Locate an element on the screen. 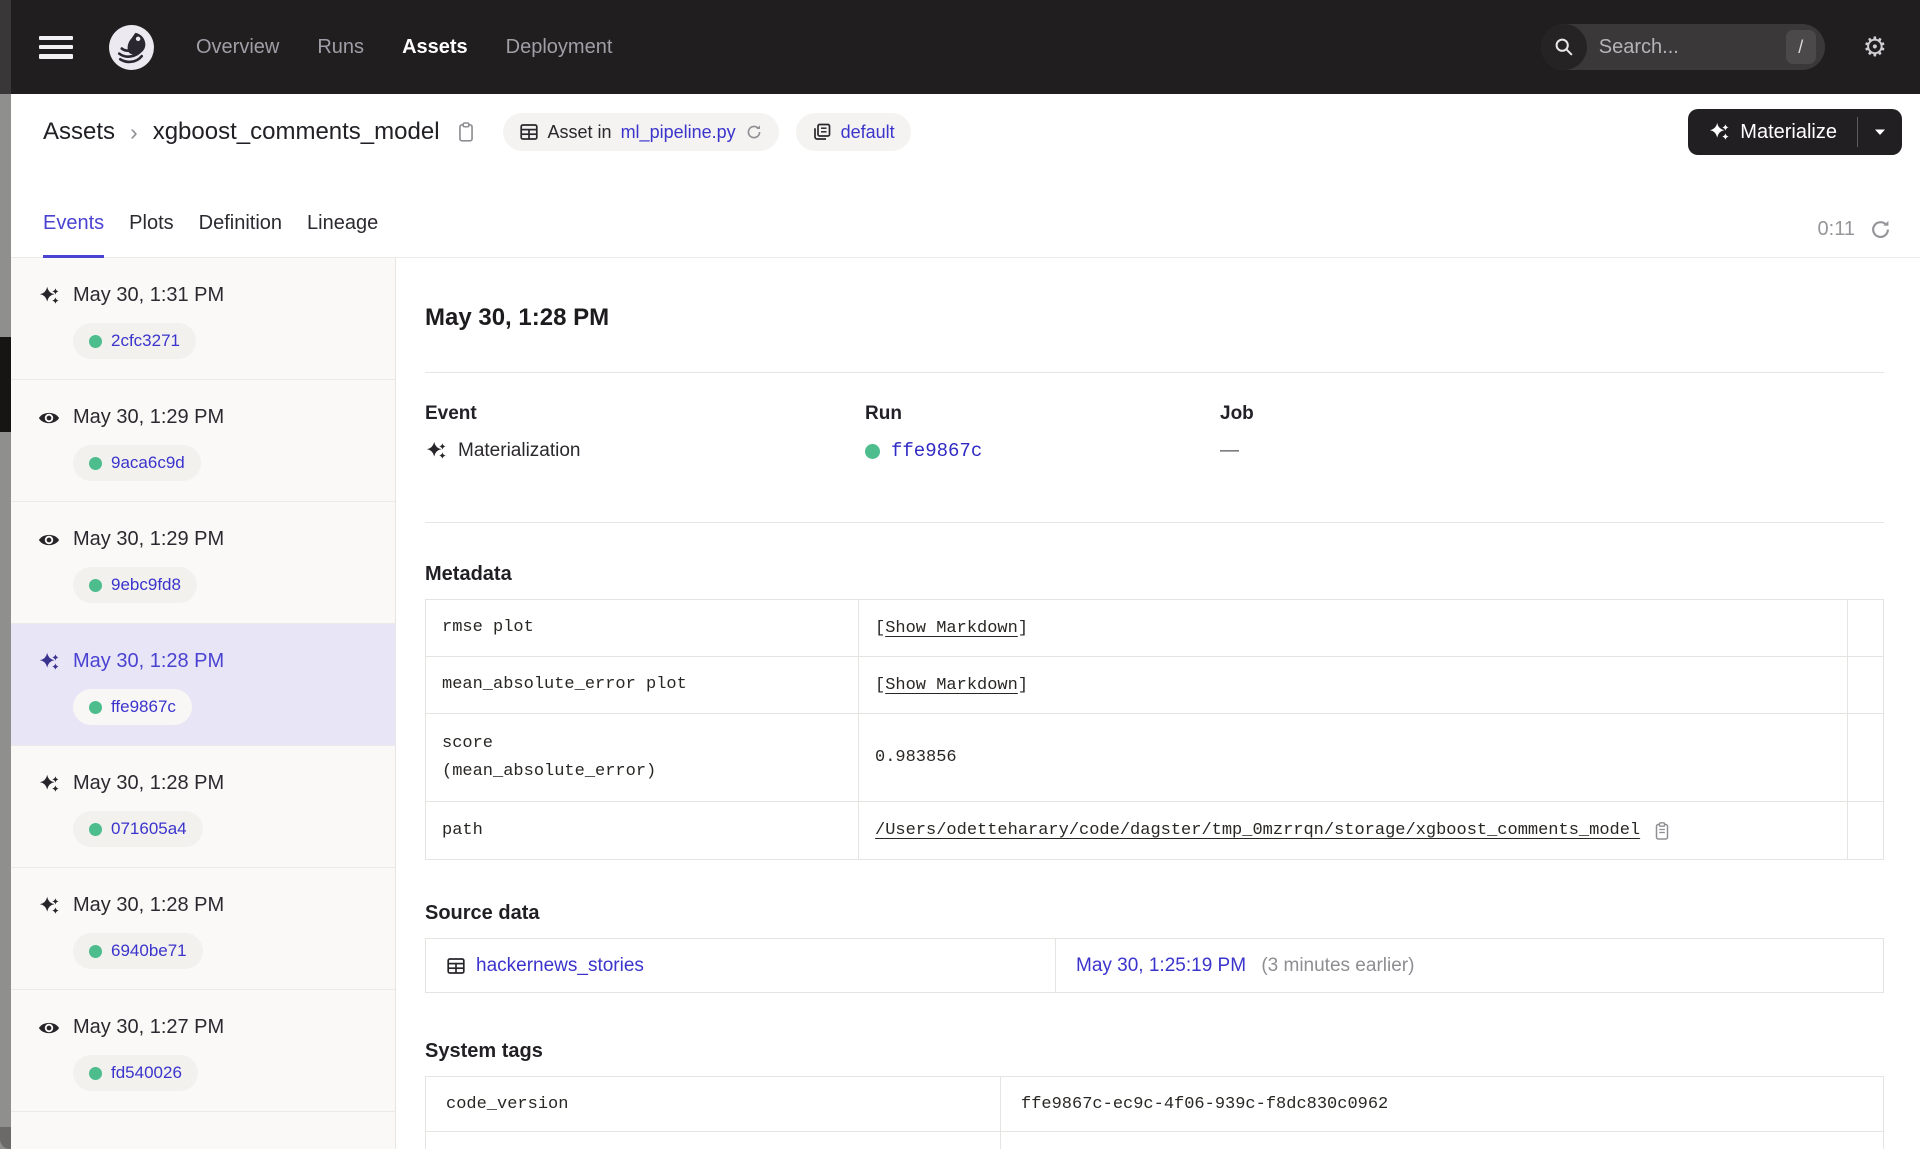 The width and height of the screenshot is (1920, 1149). run-badge: 9aca6c9d is located at coordinates (137, 463).